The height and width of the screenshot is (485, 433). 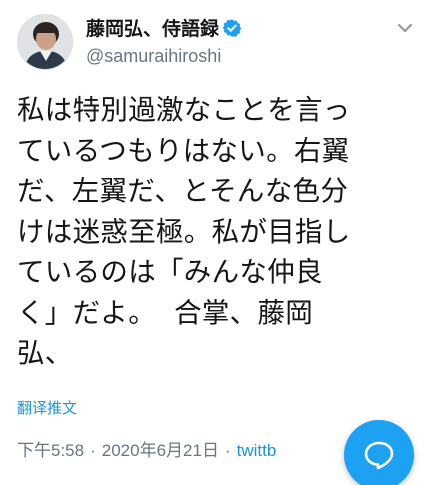 I want to click on user-handle: @samuraihiroshi, so click(x=231, y=56).